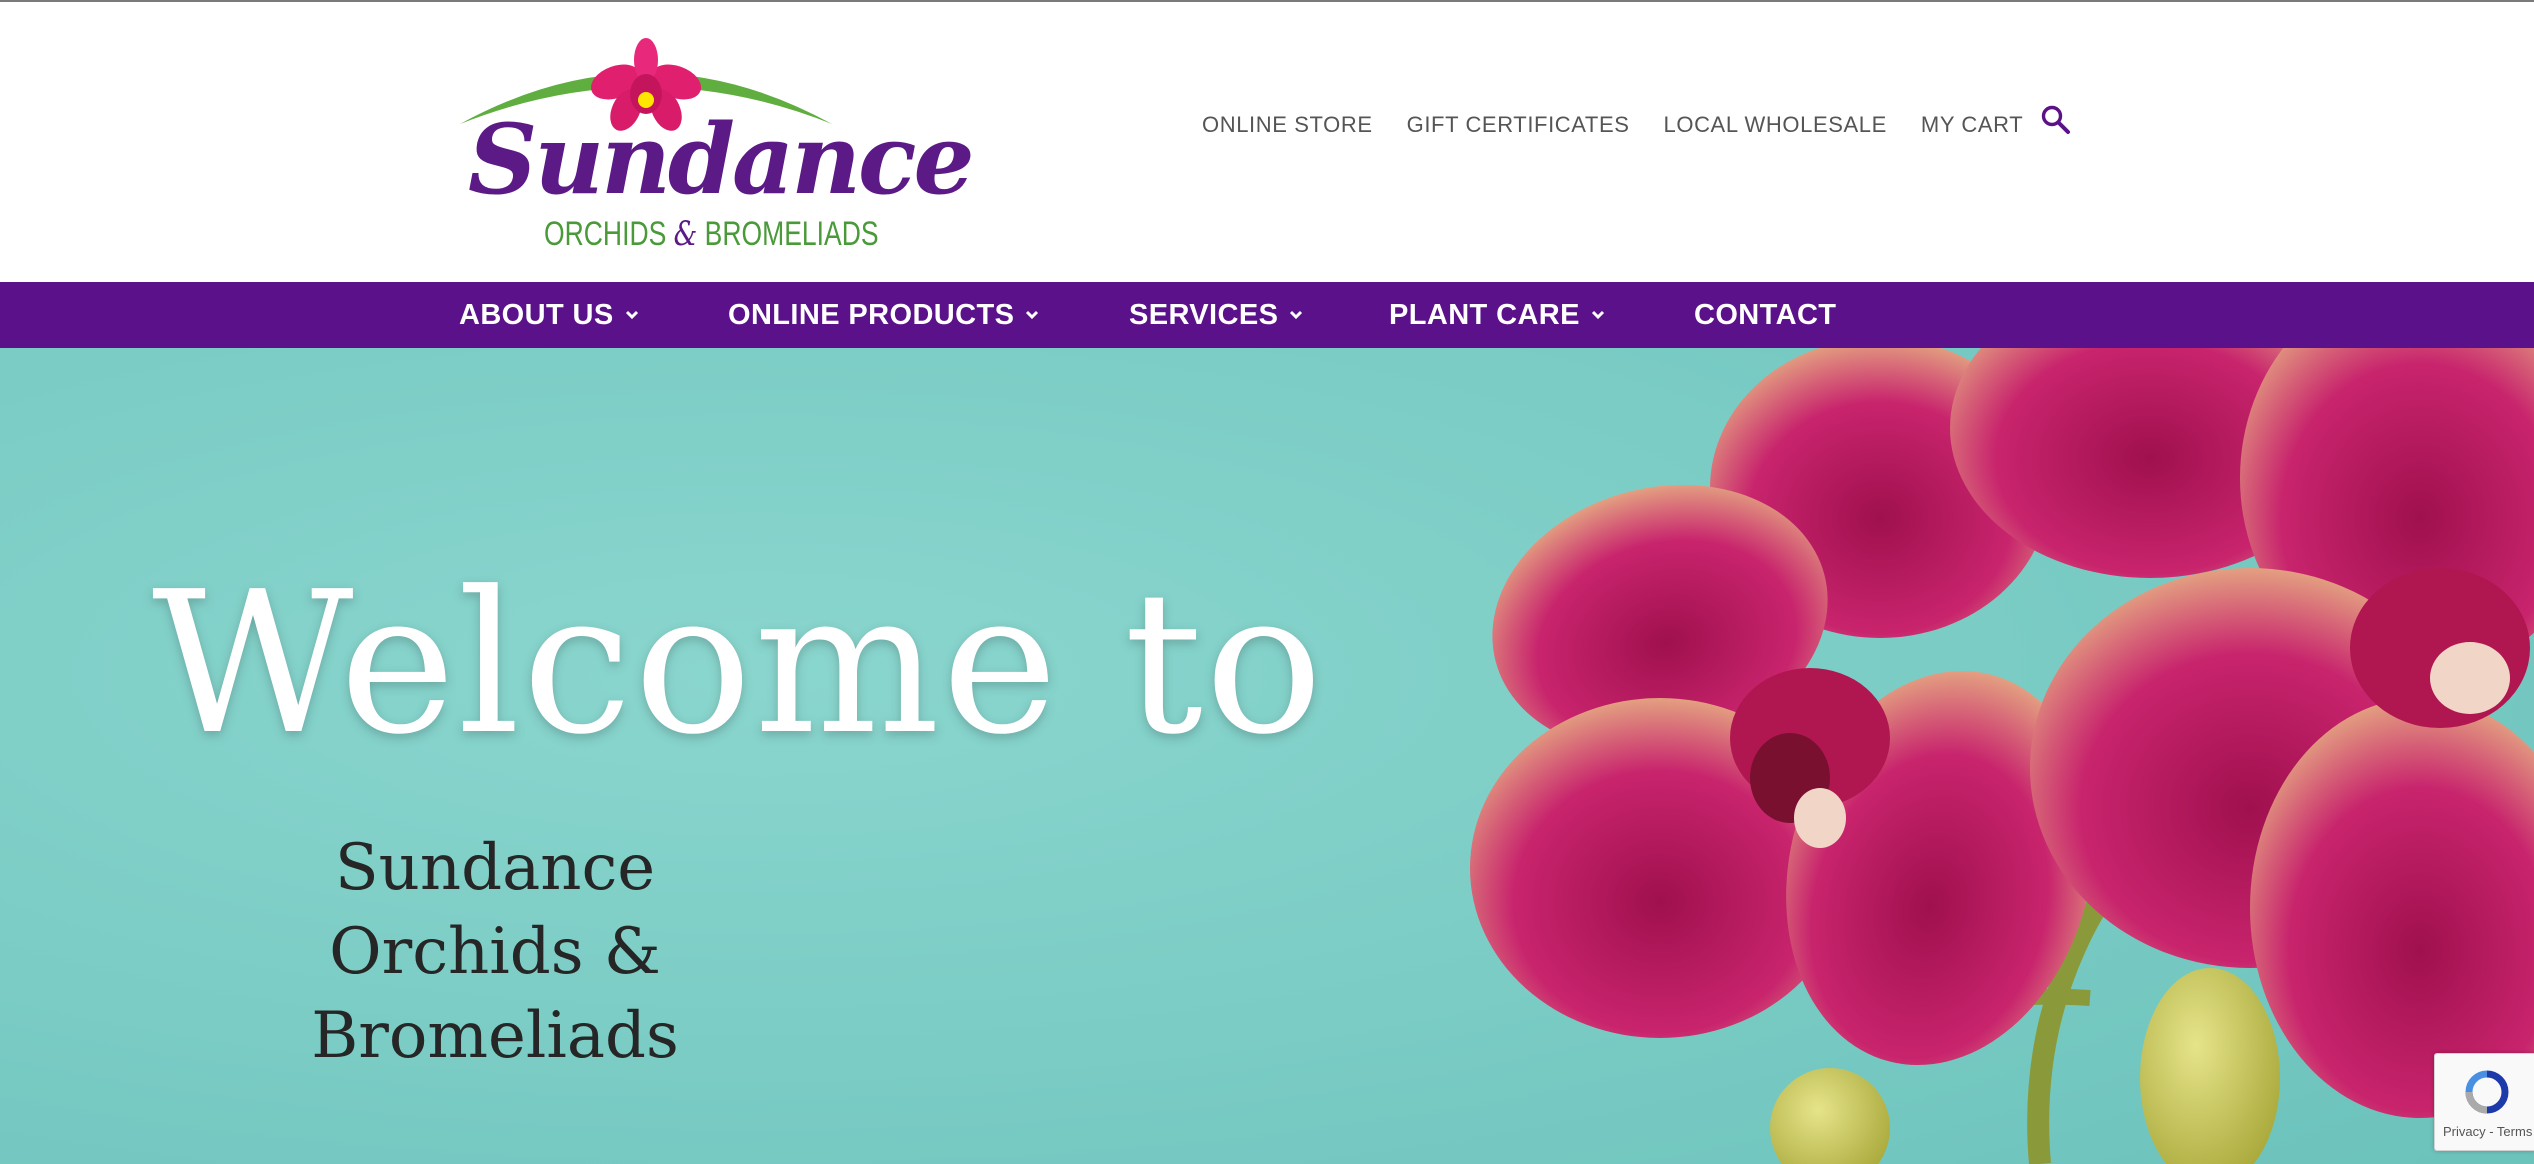  Describe the element at coordinates (1972, 125) in the screenshot. I see `utility-link-my-cart: MY CART` at that location.